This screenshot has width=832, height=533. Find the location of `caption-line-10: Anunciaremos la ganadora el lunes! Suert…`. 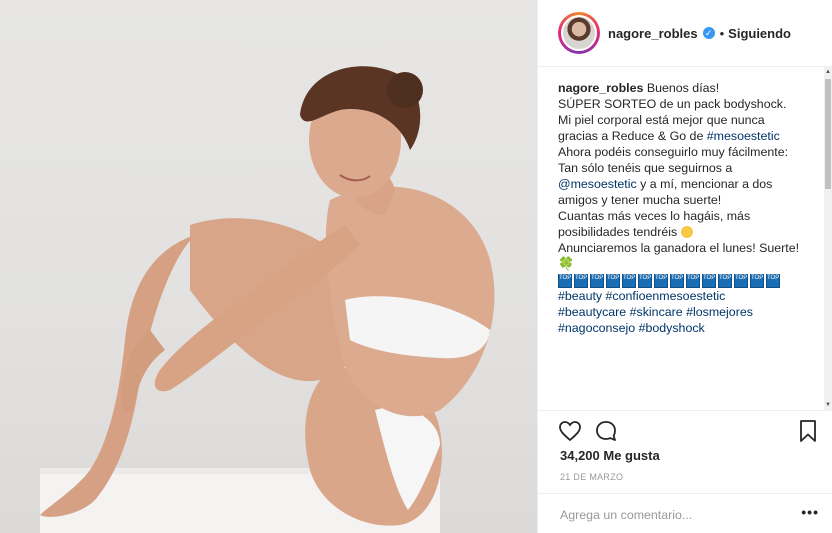

caption-line-10: Anunciaremos la ganadora el lunes! Suert… is located at coordinates (679, 248).